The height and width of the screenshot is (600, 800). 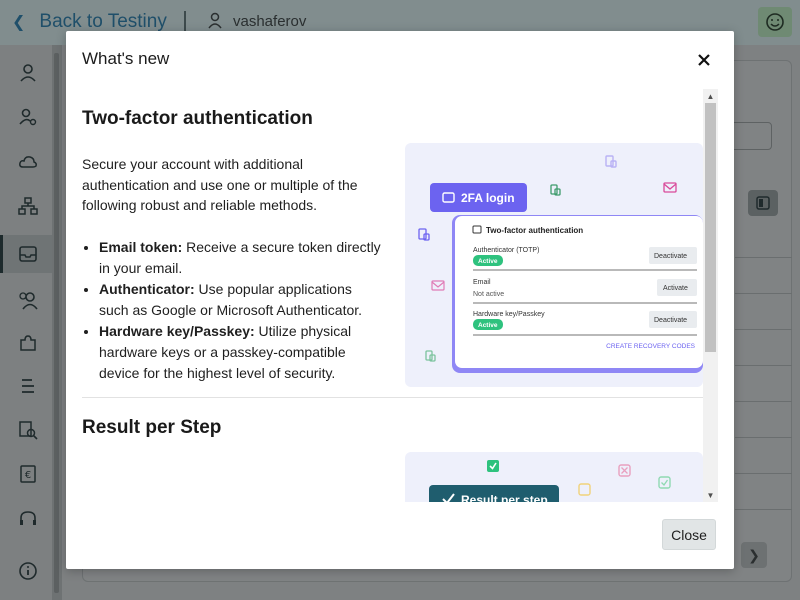 I want to click on username: vashaferov, so click(x=270, y=21).